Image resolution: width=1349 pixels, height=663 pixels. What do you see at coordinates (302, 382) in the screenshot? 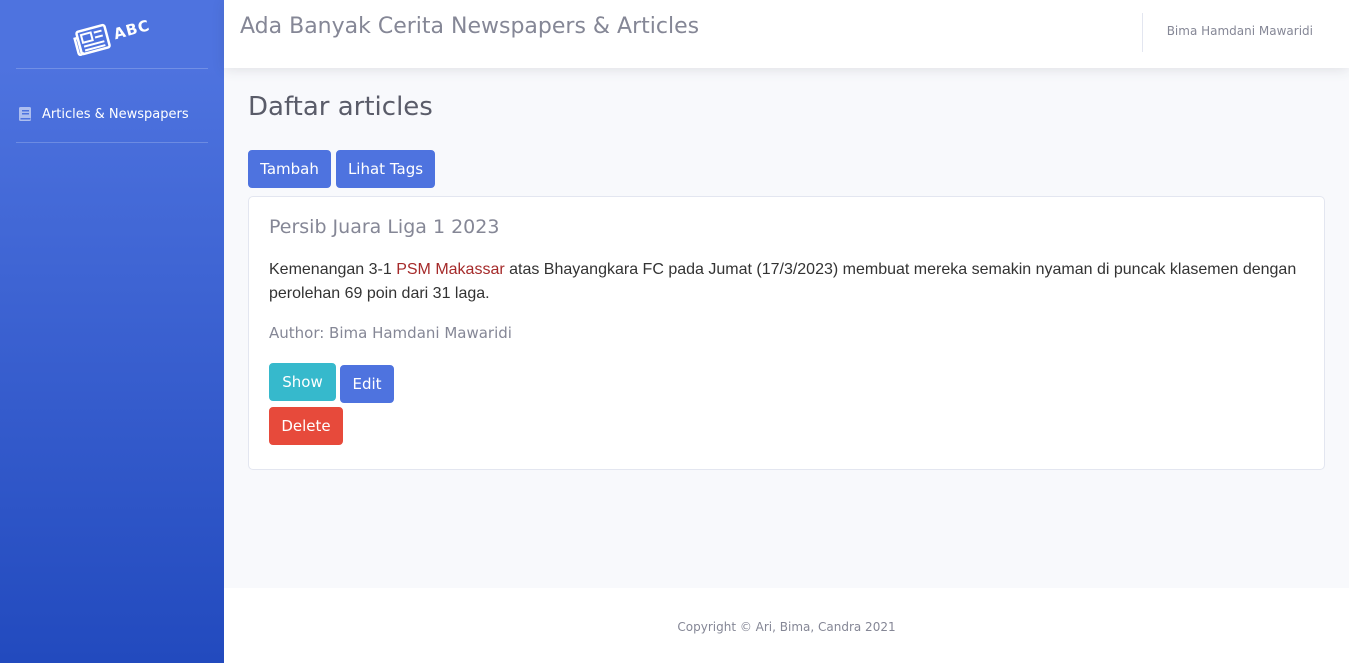
I see `show-button: Show` at bounding box center [302, 382].